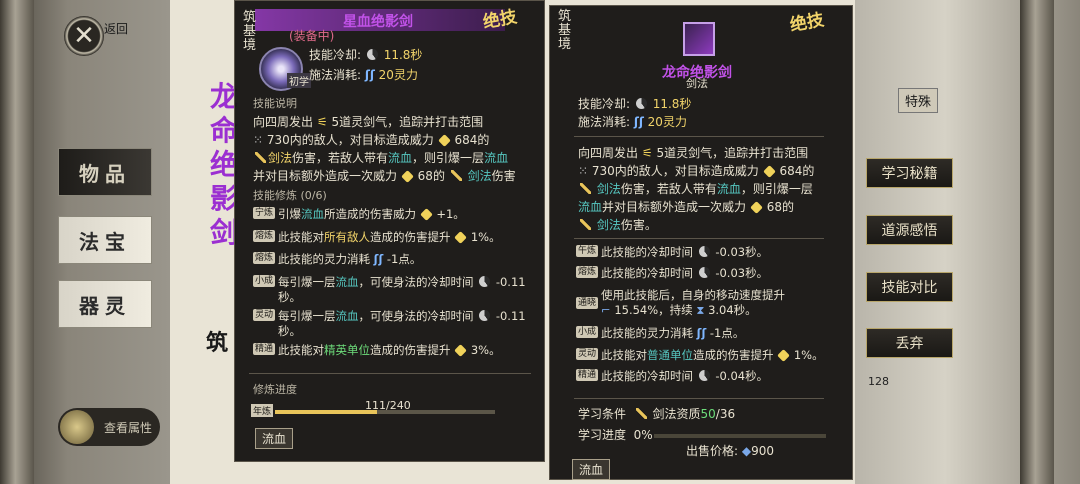  What do you see at coordinates (672, 376) in the screenshot?
I see `mod-row-6: 精通 此技能的冷却时间 -0.04秒。` at bounding box center [672, 376].